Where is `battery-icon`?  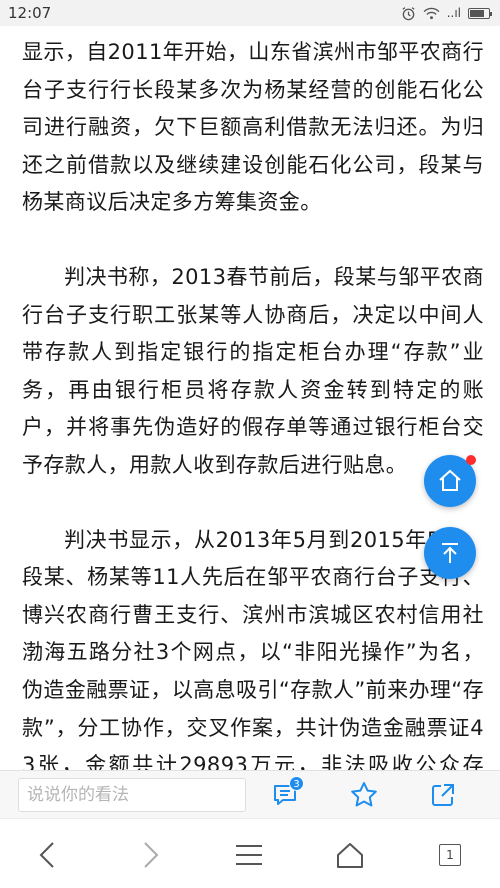
battery-icon is located at coordinates (480, 13).